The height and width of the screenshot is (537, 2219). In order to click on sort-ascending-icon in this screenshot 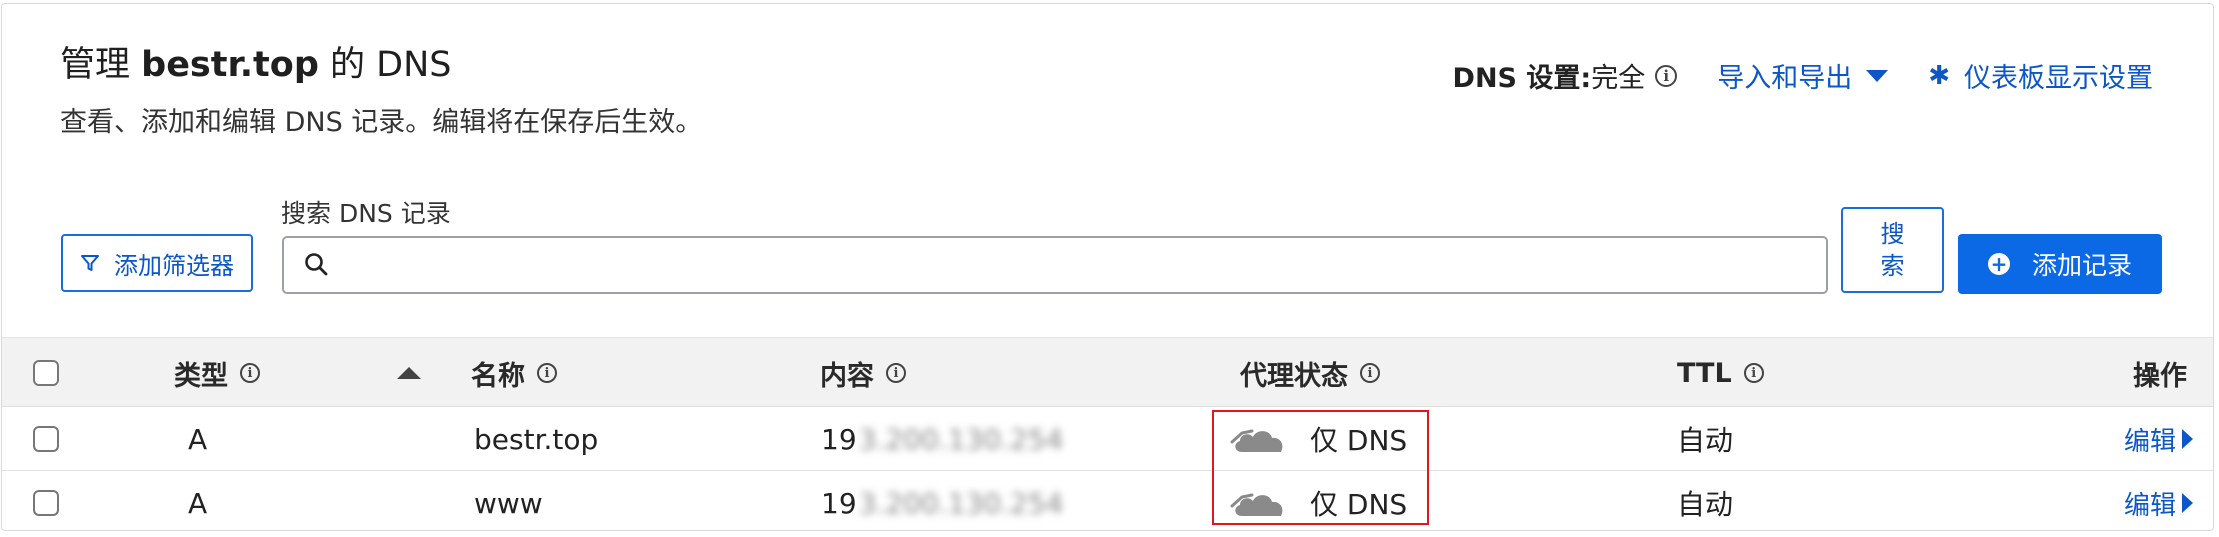, I will do `click(409, 373)`.